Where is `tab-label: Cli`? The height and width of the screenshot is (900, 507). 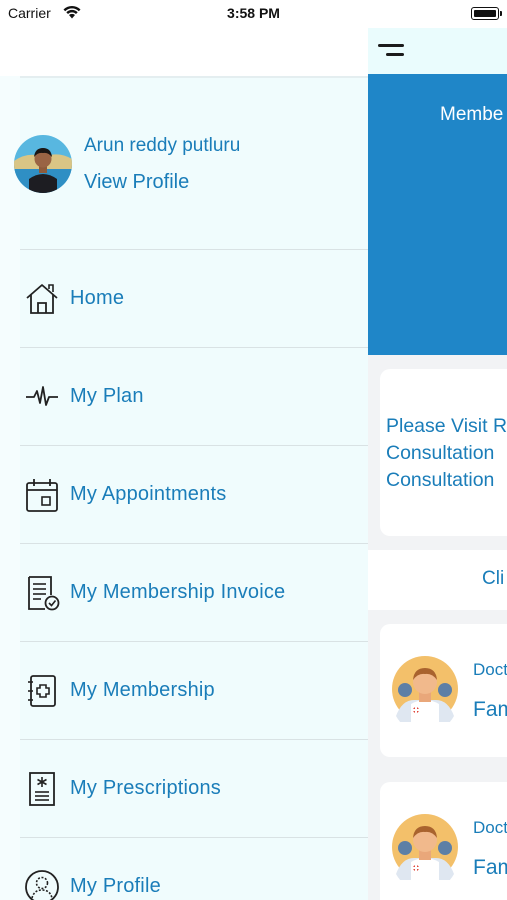
tab-label: Cli is located at coordinates (493, 579).